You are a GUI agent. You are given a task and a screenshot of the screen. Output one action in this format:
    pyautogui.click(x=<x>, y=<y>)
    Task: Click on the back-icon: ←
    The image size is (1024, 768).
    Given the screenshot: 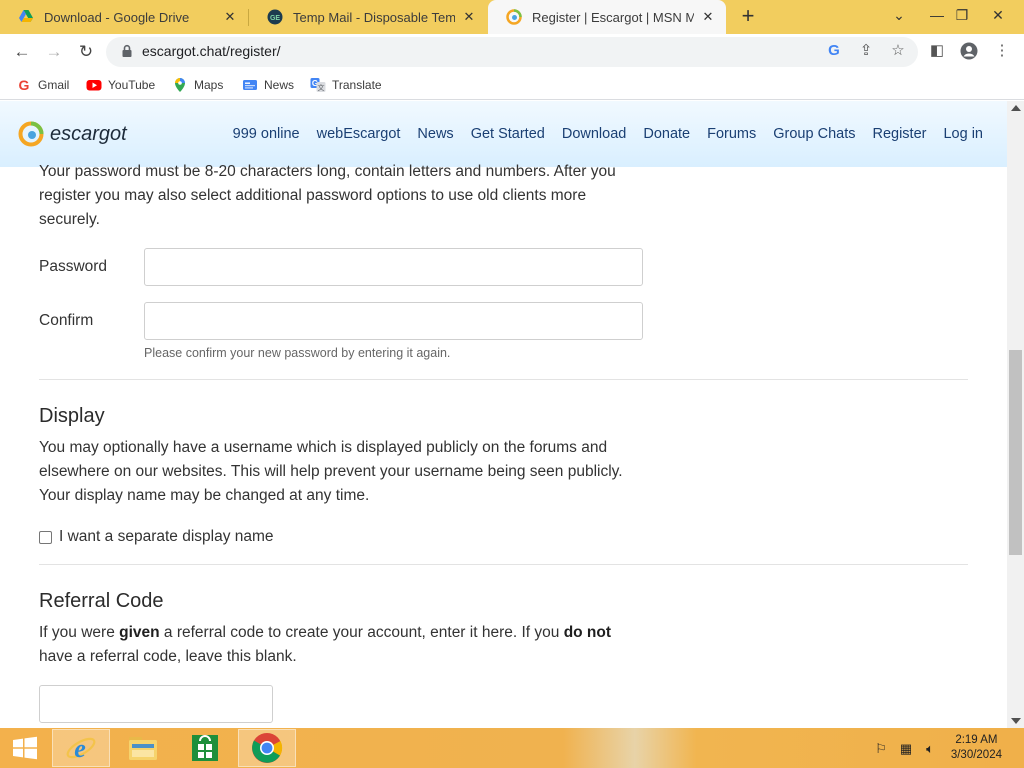 What is the action you would take?
    pyautogui.click(x=22, y=52)
    